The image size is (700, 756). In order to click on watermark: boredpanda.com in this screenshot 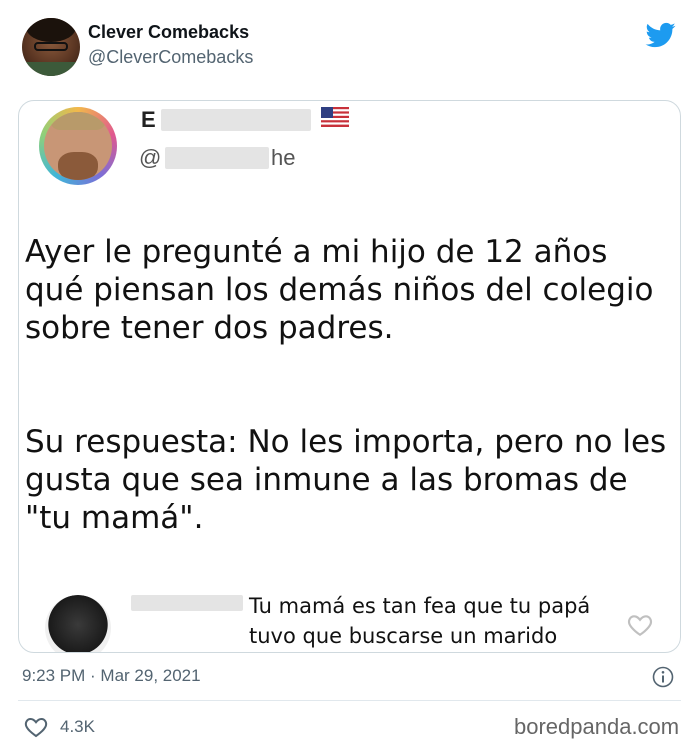, I will do `click(597, 726)`.